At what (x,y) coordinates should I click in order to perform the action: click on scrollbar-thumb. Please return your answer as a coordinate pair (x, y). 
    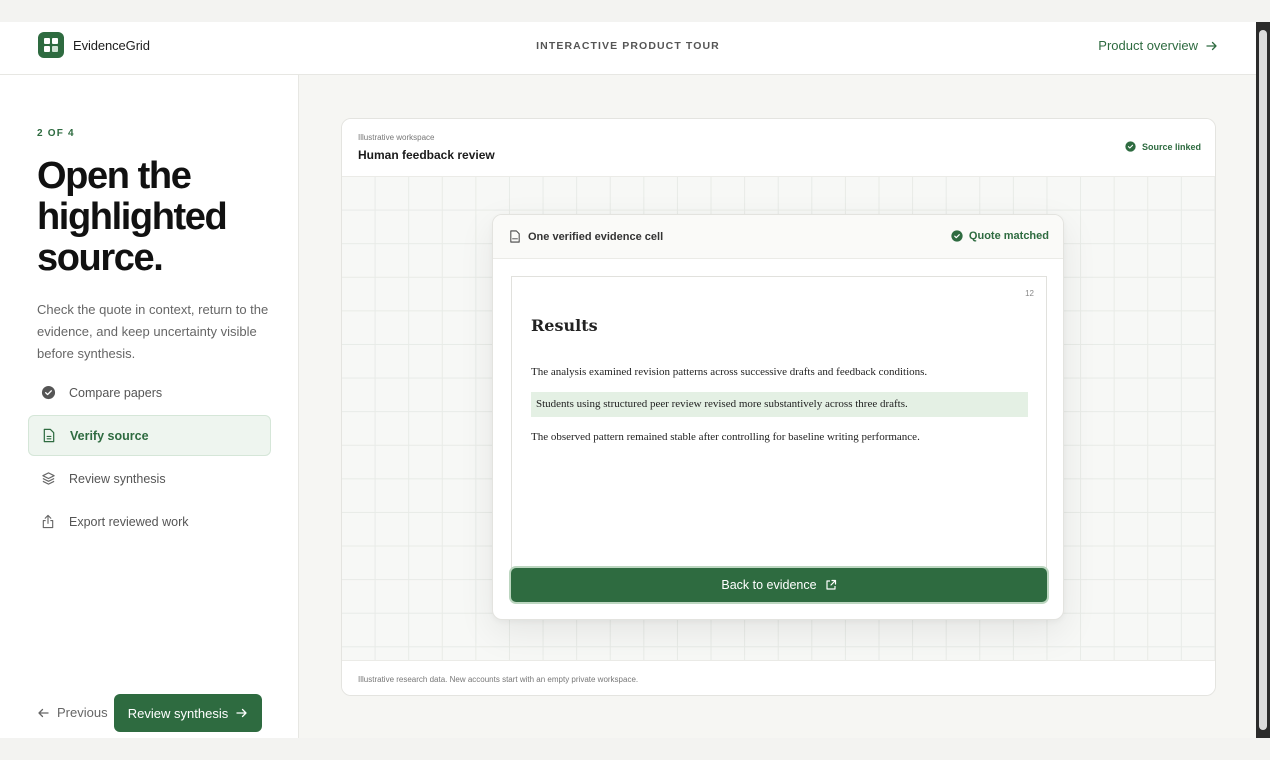
    Looking at the image, I should click on (1263, 380).